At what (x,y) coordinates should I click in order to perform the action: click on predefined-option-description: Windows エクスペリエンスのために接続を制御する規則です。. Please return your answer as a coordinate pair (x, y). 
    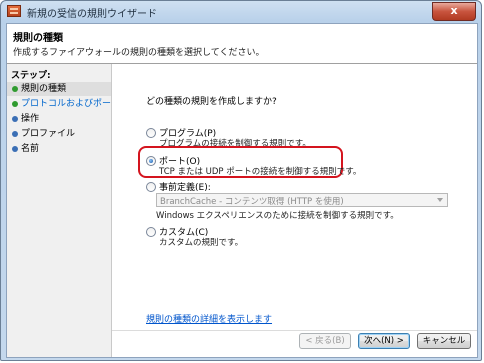
    Looking at the image, I should click on (277, 216).